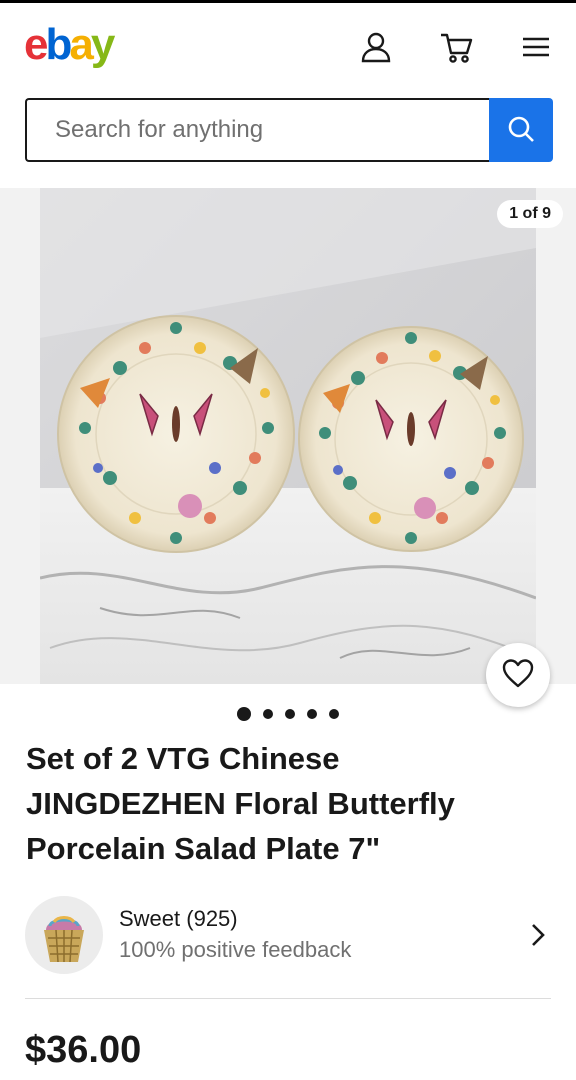  I want to click on cart-icon, so click(456, 47).